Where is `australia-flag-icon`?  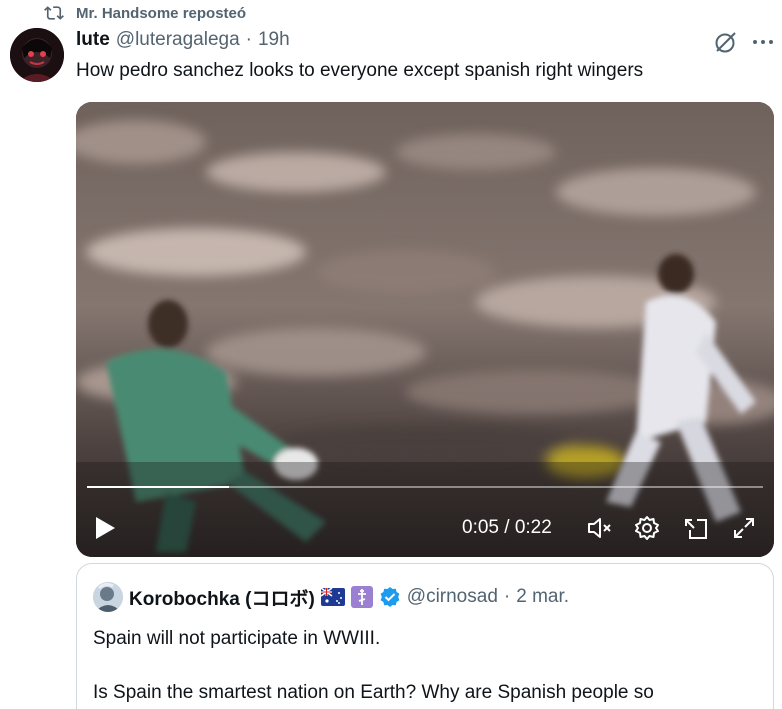 australia-flag-icon is located at coordinates (332, 597).